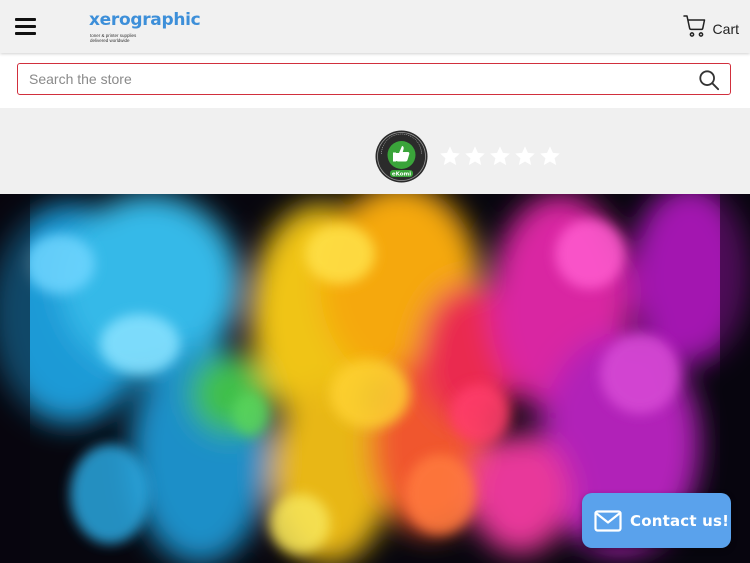 Image resolution: width=750 pixels, height=563 pixels. Describe the element at coordinates (693, 26) in the screenshot. I see `shopping-cart-icon` at that location.